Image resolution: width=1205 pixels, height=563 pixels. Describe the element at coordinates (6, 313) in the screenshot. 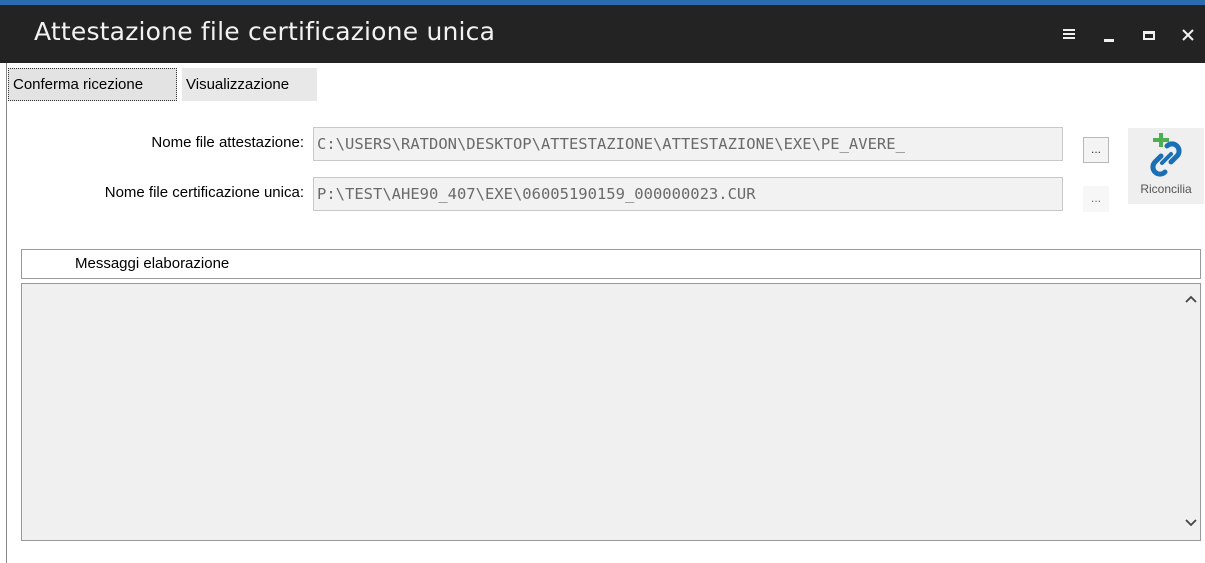

I see `window-left-border` at that location.